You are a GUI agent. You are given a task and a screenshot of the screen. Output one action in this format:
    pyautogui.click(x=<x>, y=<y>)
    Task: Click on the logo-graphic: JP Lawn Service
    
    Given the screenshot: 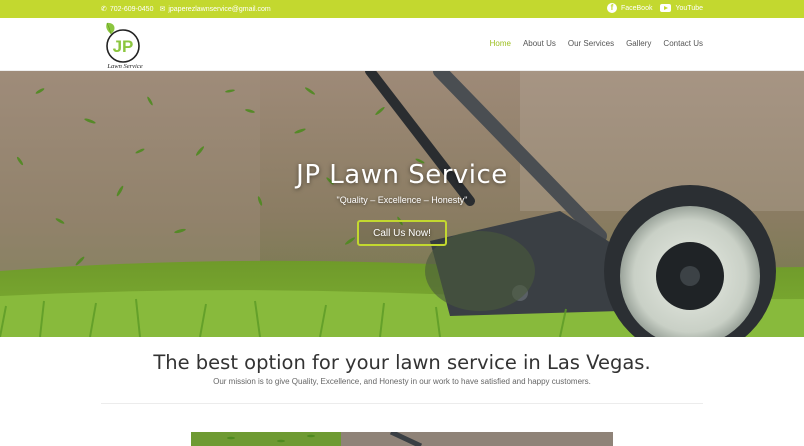 What is the action you would take?
    pyautogui.click(x=124, y=46)
    